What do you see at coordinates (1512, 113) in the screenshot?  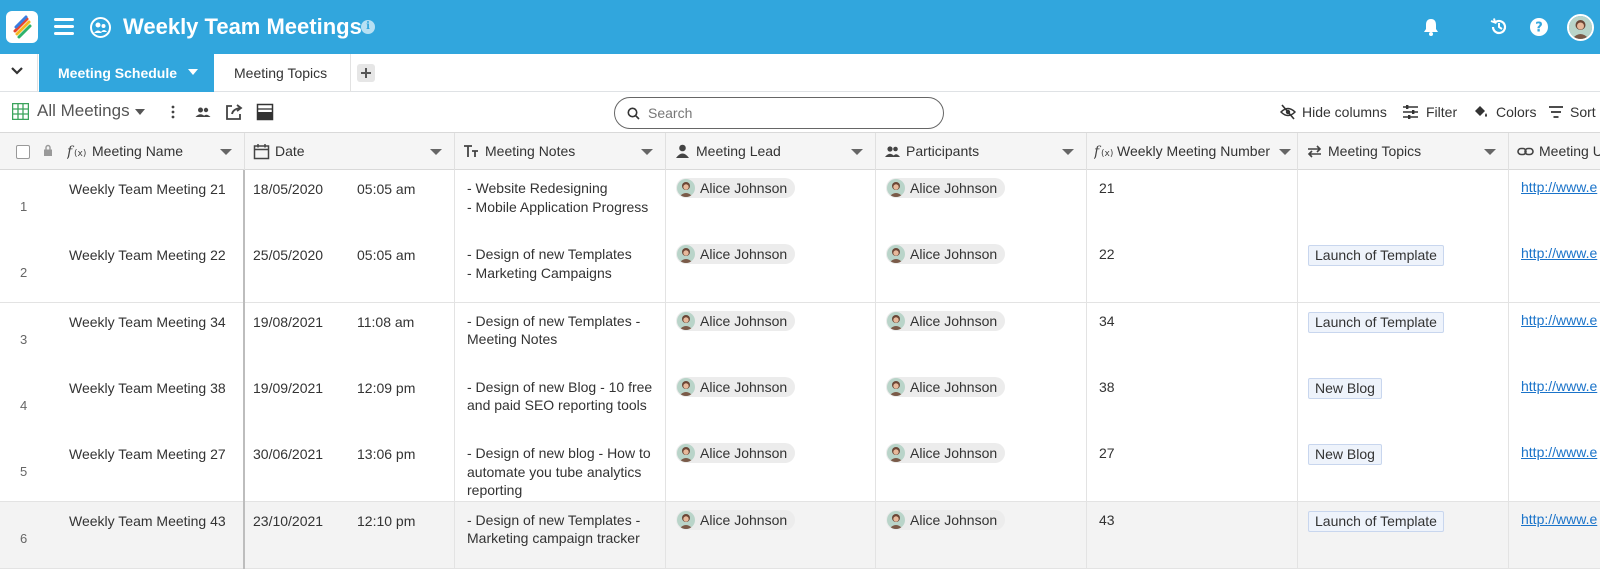 I see `colors-button: Colors` at bounding box center [1512, 113].